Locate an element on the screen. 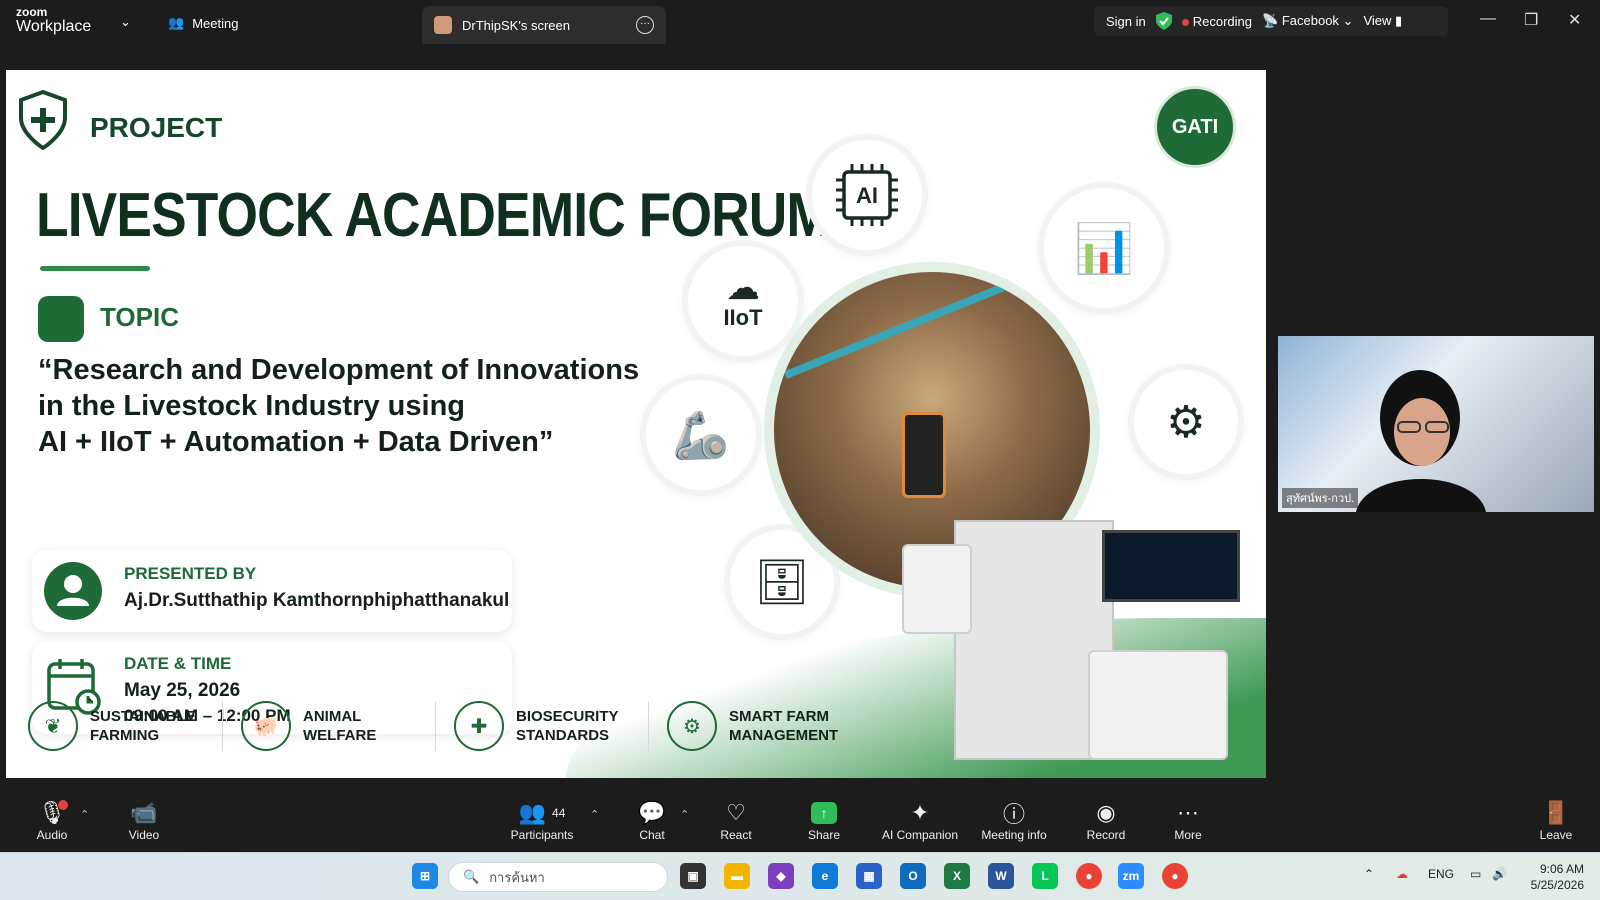  pillar-label: ANIMAL WELFARE is located at coordinates (340, 726).